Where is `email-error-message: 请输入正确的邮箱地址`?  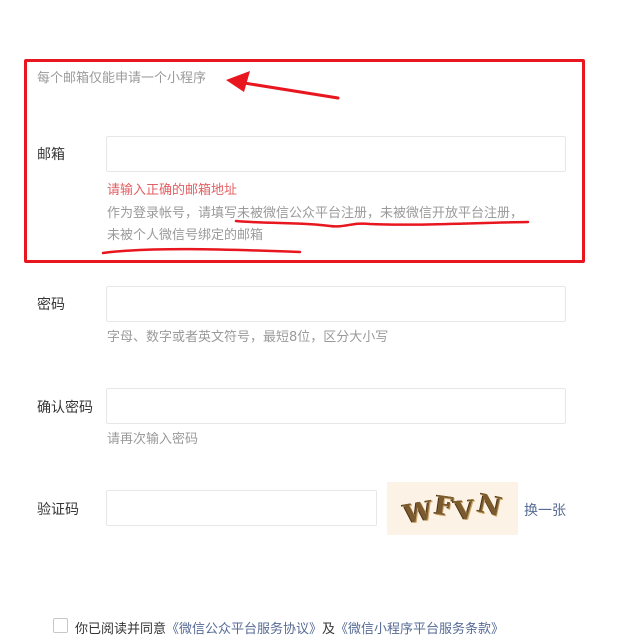 email-error-message: 请输入正确的邮箱地址 is located at coordinates (172, 190).